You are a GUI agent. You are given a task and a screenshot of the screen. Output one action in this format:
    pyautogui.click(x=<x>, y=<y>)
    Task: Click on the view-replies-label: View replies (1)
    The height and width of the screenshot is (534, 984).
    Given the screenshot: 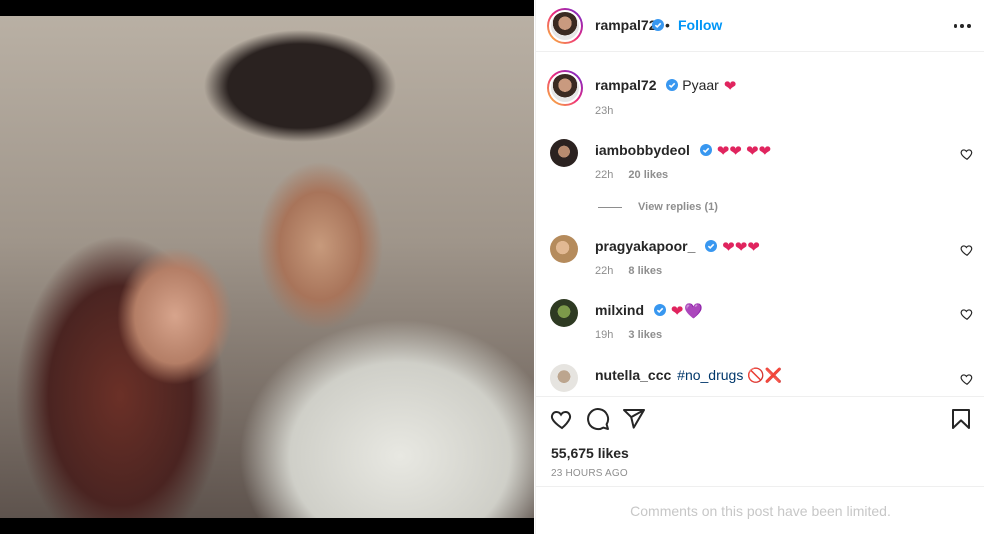 What is the action you would take?
    pyautogui.click(x=678, y=207)
    